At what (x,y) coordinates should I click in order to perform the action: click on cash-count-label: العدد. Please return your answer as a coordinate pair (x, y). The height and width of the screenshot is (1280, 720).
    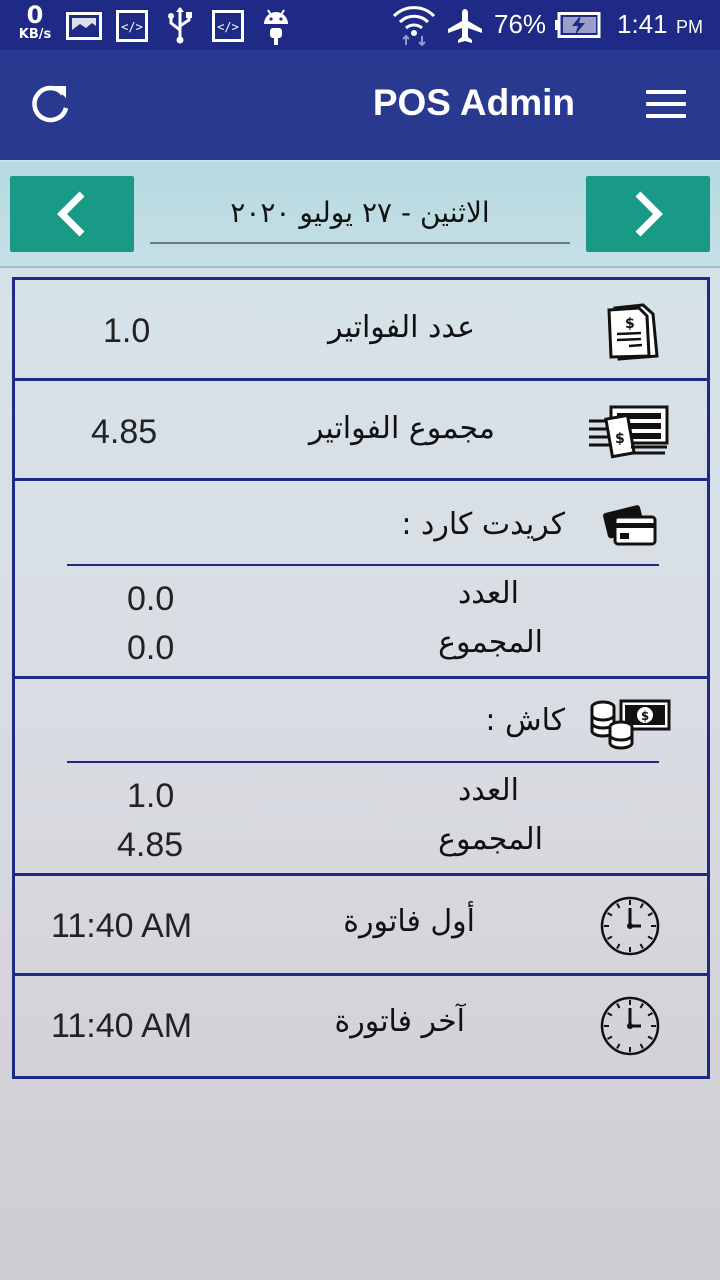
    Looking at the image, I should click on (488, 790).